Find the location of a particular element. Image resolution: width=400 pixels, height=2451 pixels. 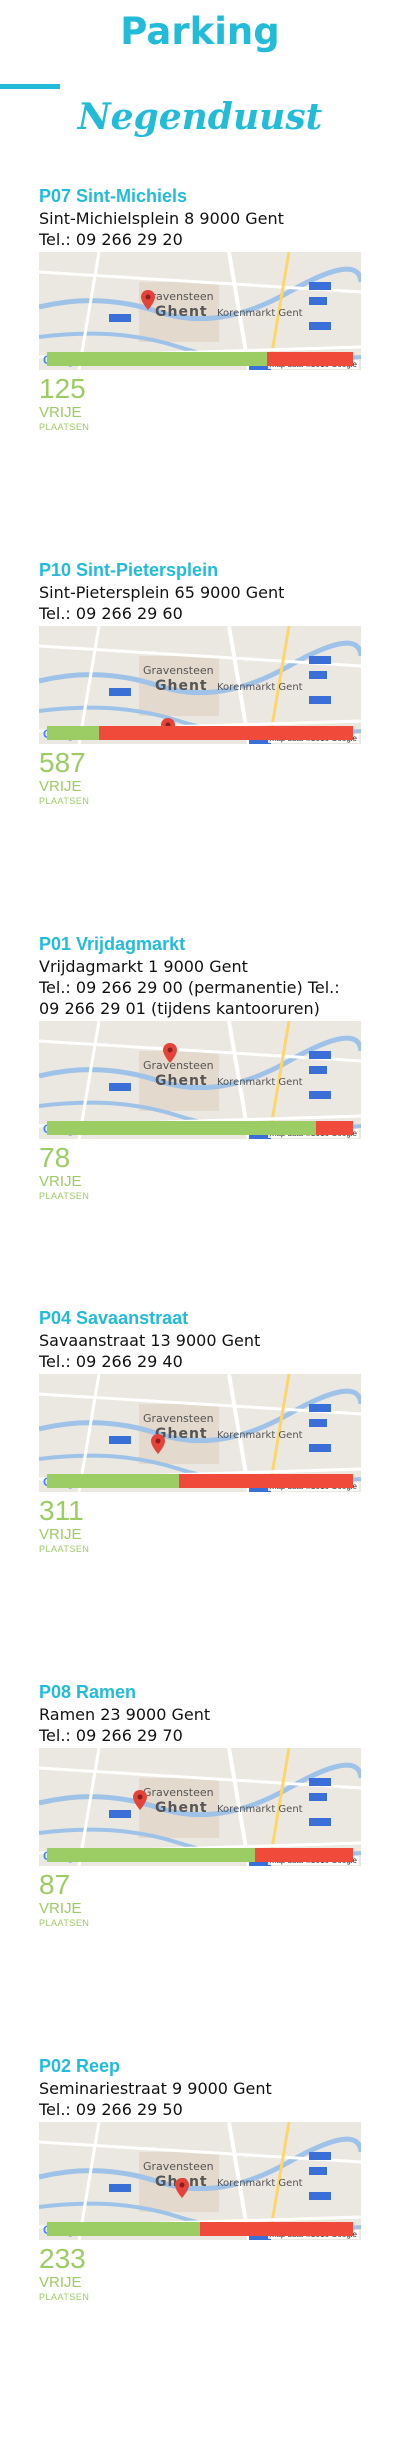

parking-address: Seminariestraat 9 9000 Gent is located at coordinates (155, 2088).